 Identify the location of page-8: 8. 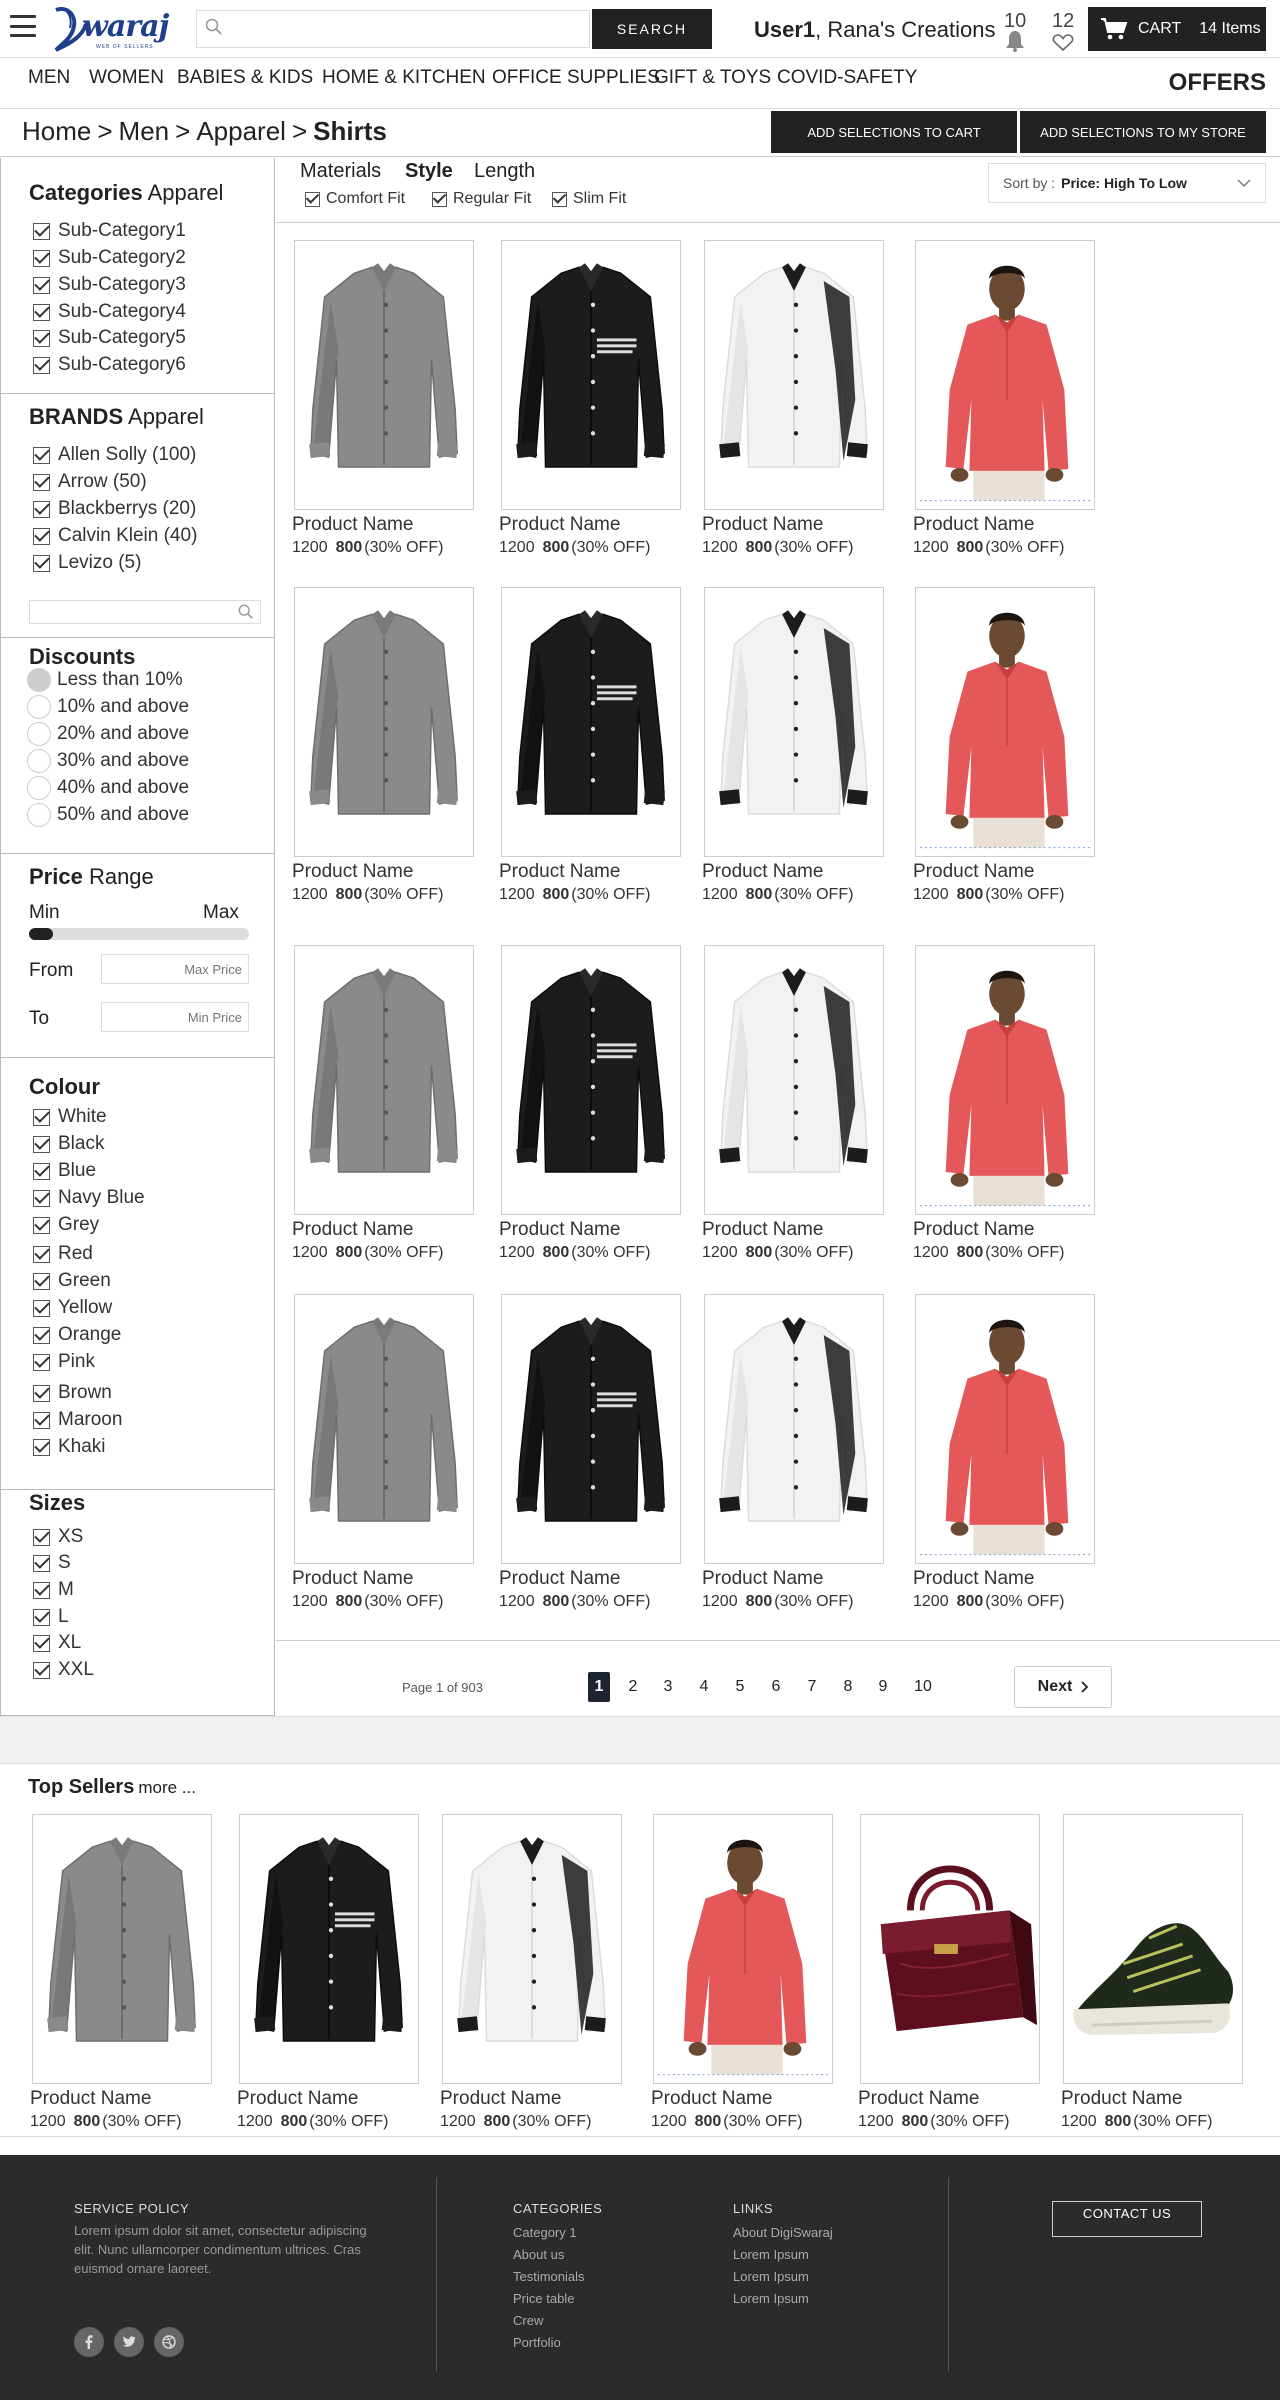
(848, 1687).